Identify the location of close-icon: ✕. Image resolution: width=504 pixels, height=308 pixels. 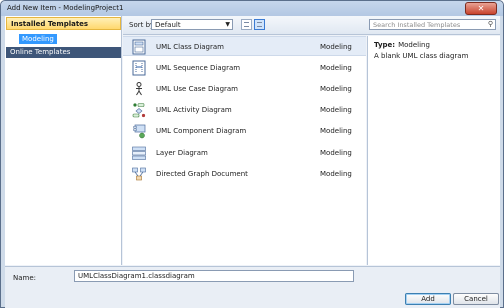
(481, 8).